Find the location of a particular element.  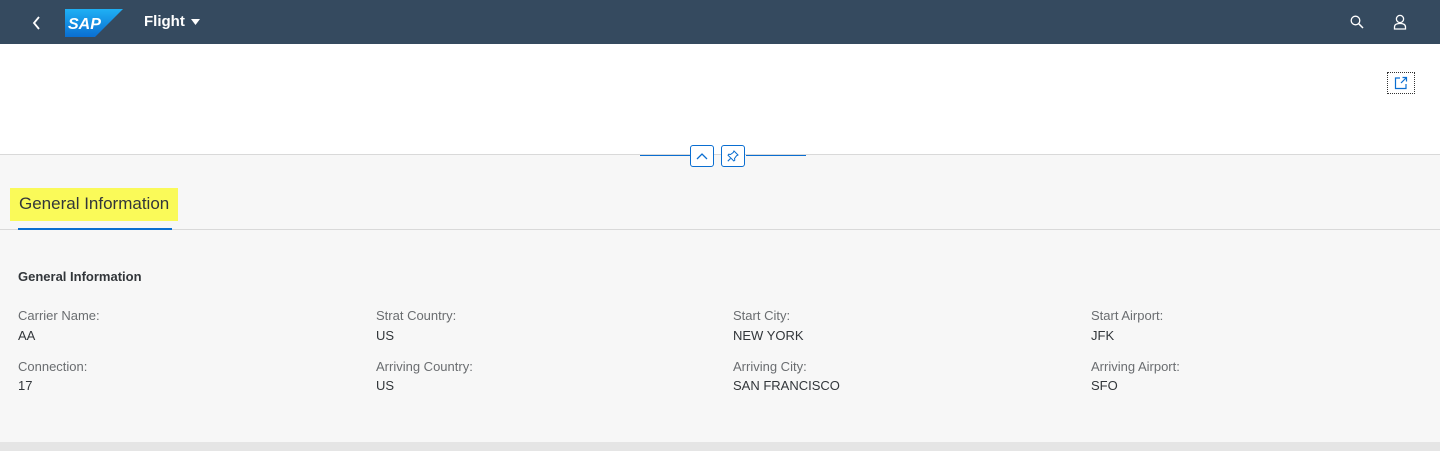

back-button is located at coordinates (37, 23).